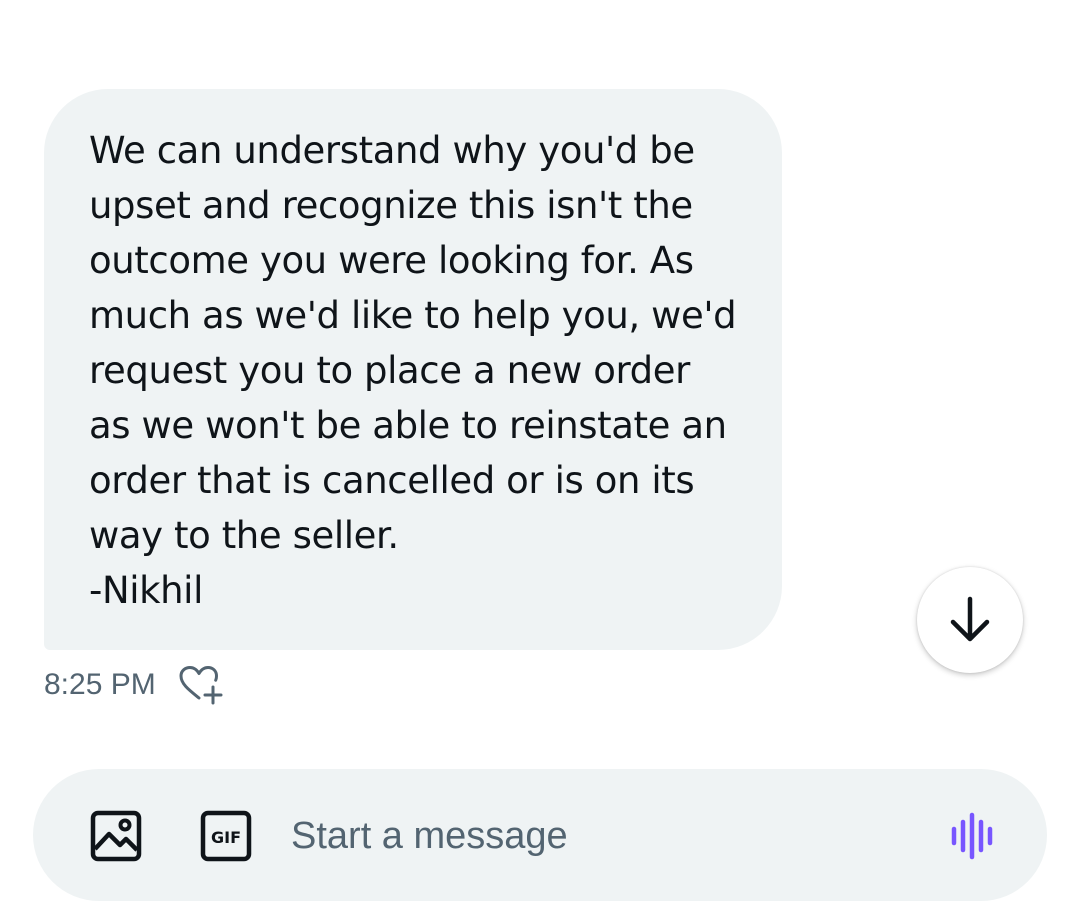 Image resolution: width=1080 pixels, height=923 pixels. Describe the element at coordinates (972, 836) in the screenshot. I see `voice-waveform-icon` at that location.